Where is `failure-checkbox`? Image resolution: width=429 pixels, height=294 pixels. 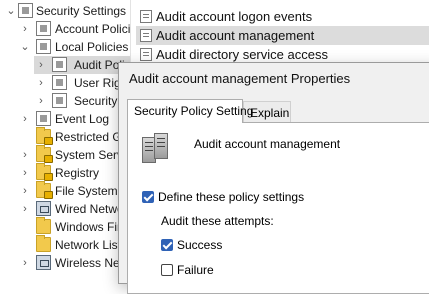
failure-checkbox is located at coordinates (167, 270).